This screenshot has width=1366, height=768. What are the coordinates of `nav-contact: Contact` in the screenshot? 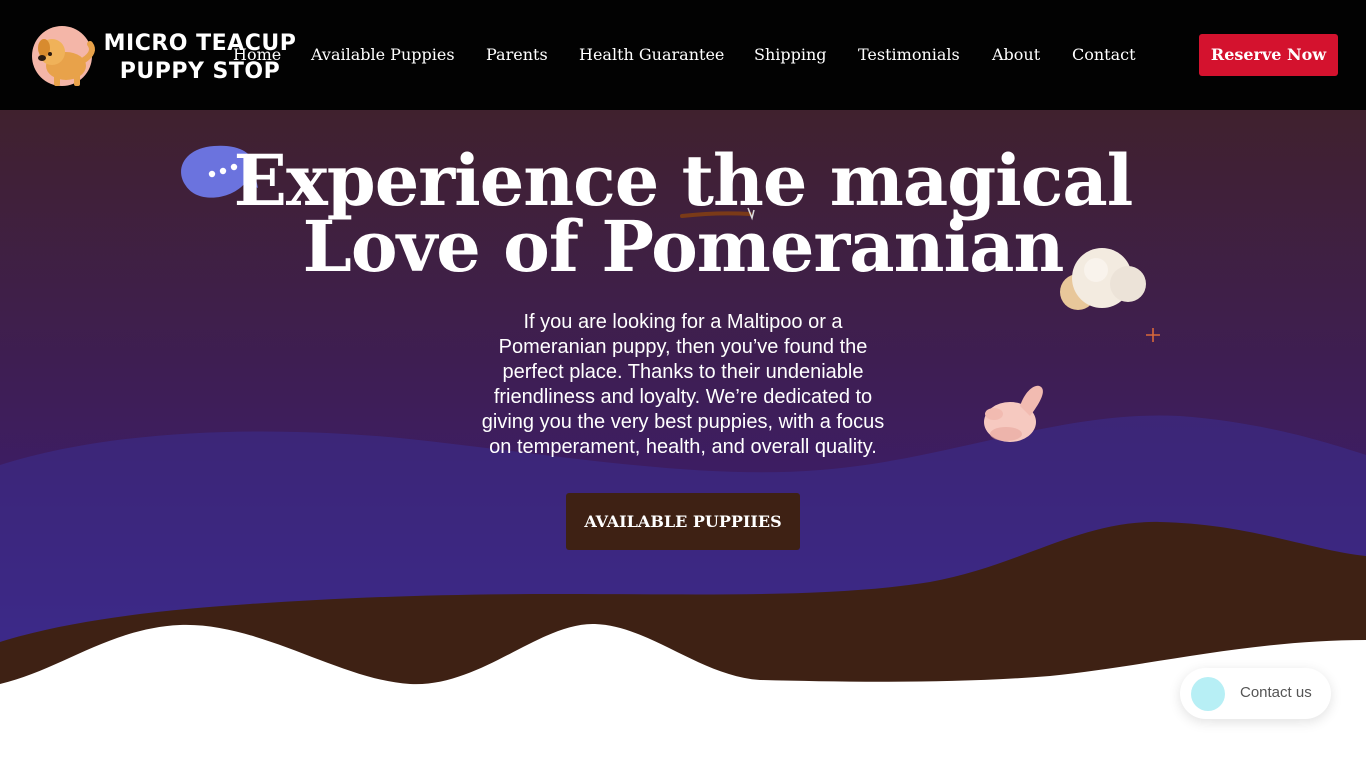 It's located at (1104, 55).